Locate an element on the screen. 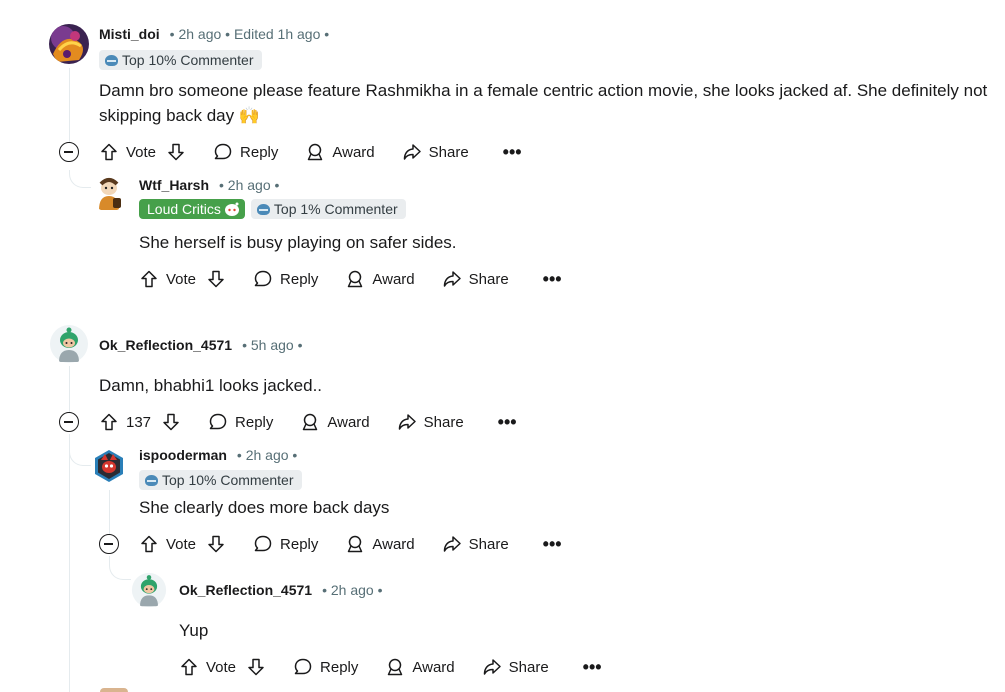 The image size is (1005, 692). comment-header: Ok_Reflection_4571 • 5h ago • is located at coordinates (200, 345).